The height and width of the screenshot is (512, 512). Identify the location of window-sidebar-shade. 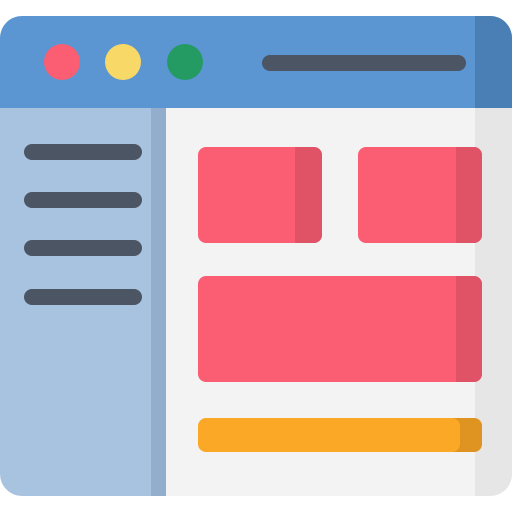
(158, 302).